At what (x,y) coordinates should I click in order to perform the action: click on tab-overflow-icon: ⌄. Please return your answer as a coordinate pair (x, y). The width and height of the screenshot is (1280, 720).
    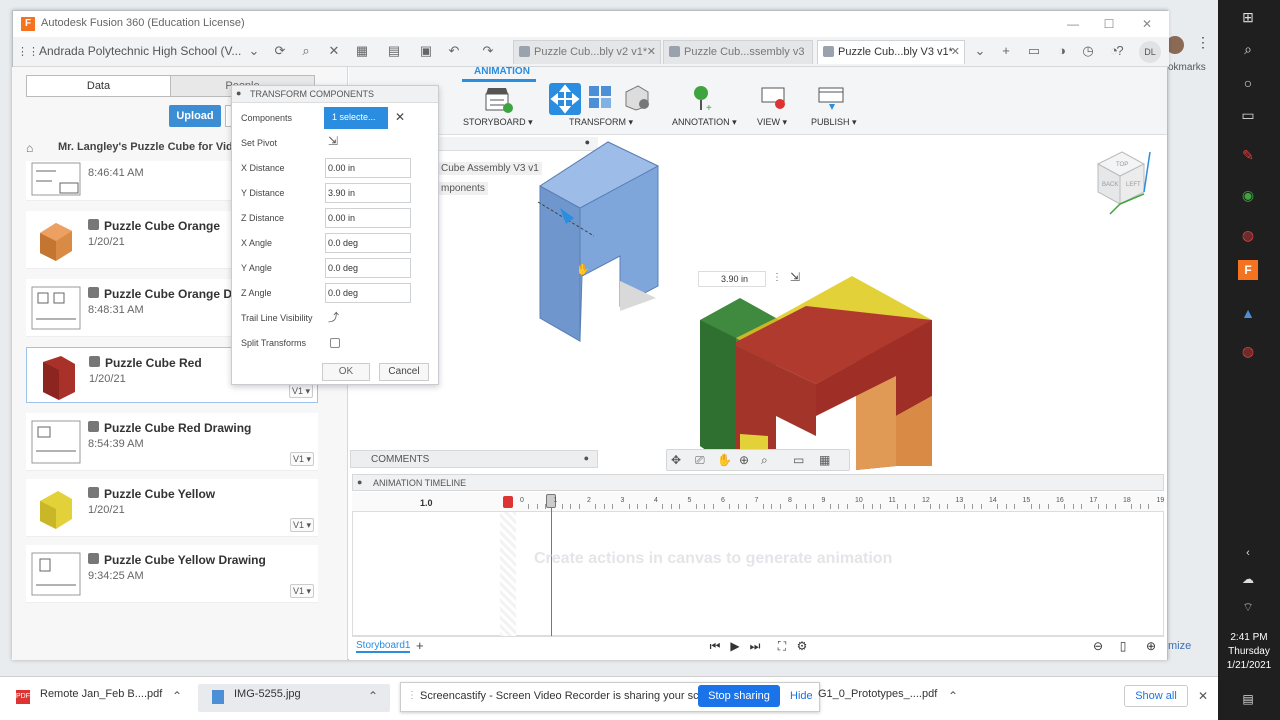
    Looking at the image, I should click on (980, 51).